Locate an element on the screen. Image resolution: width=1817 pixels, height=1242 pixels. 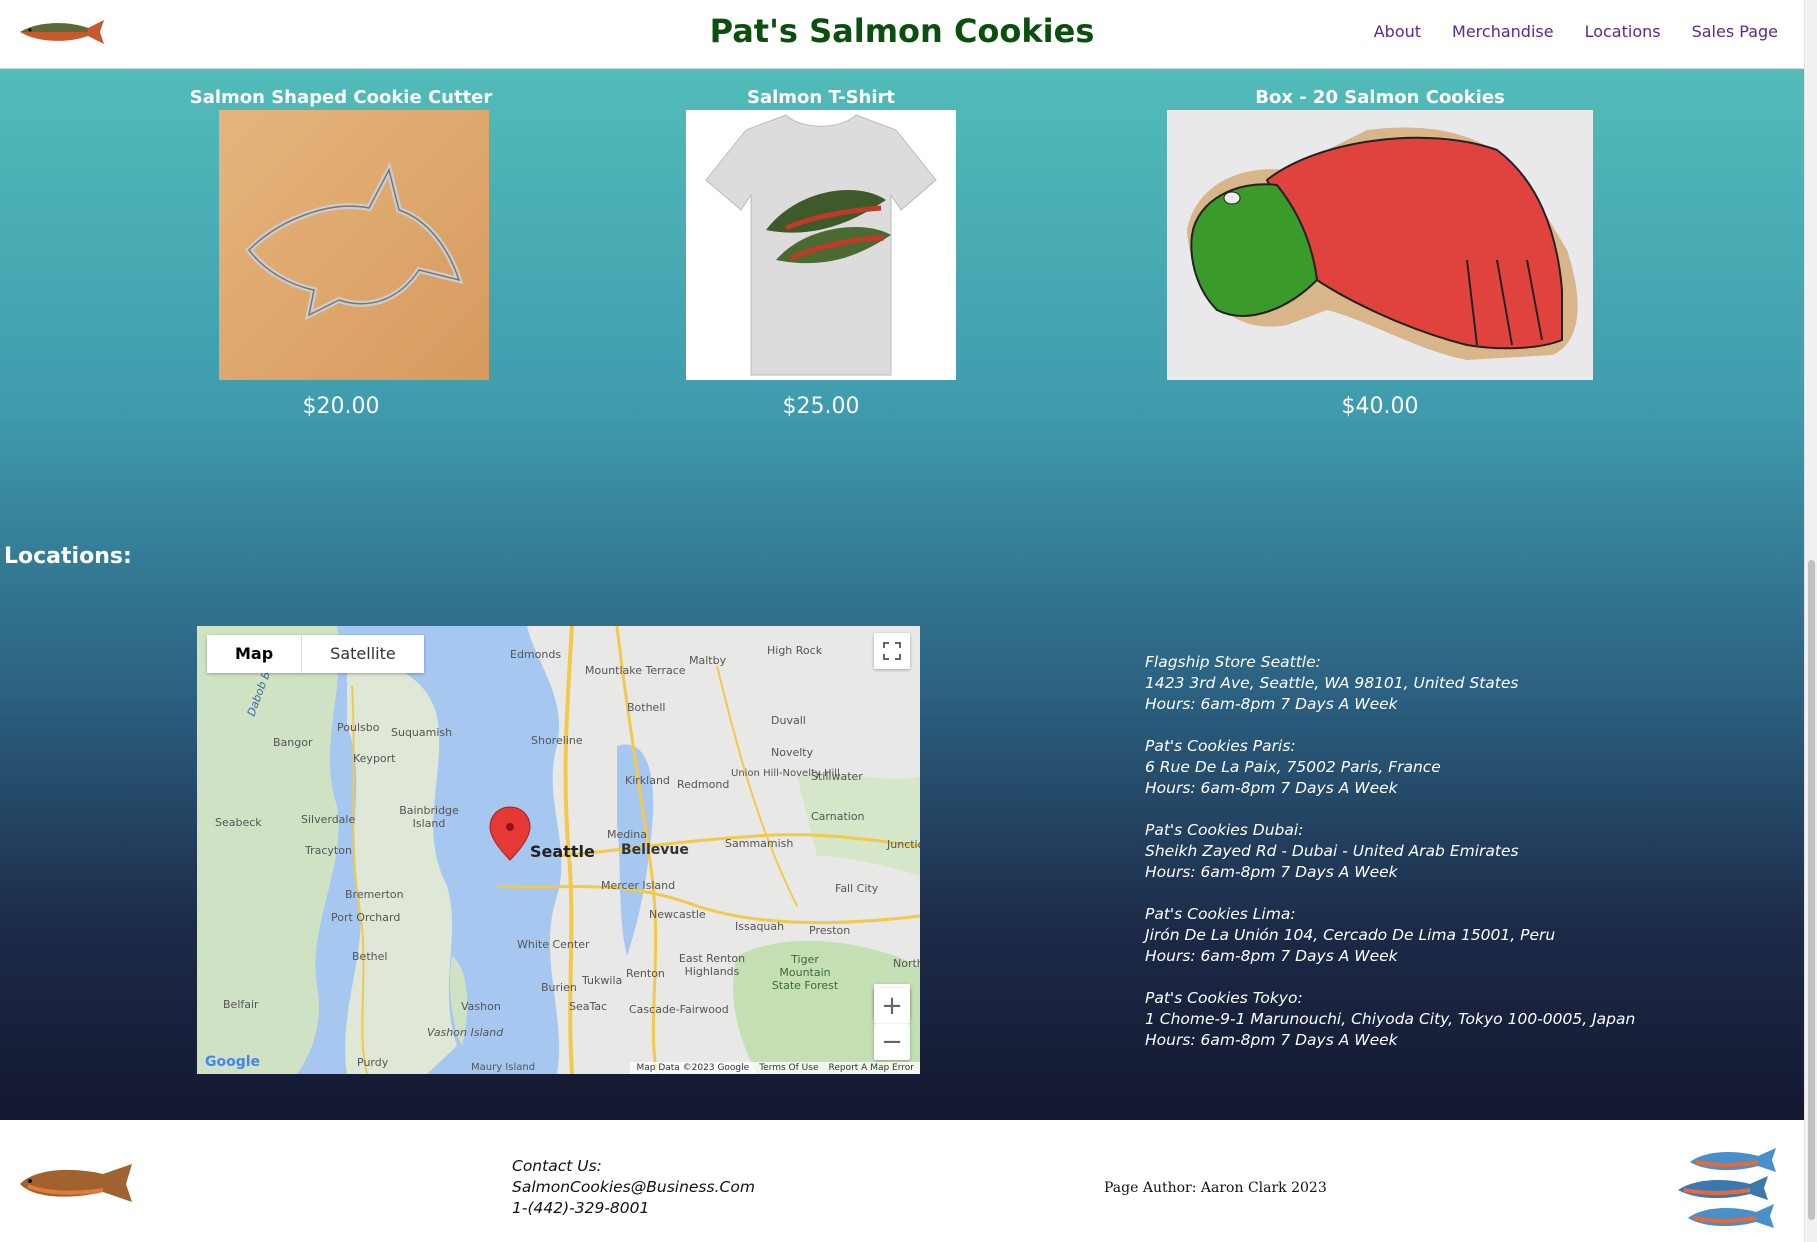
map-place-label: Duvall is located at coordinates (788, 720).